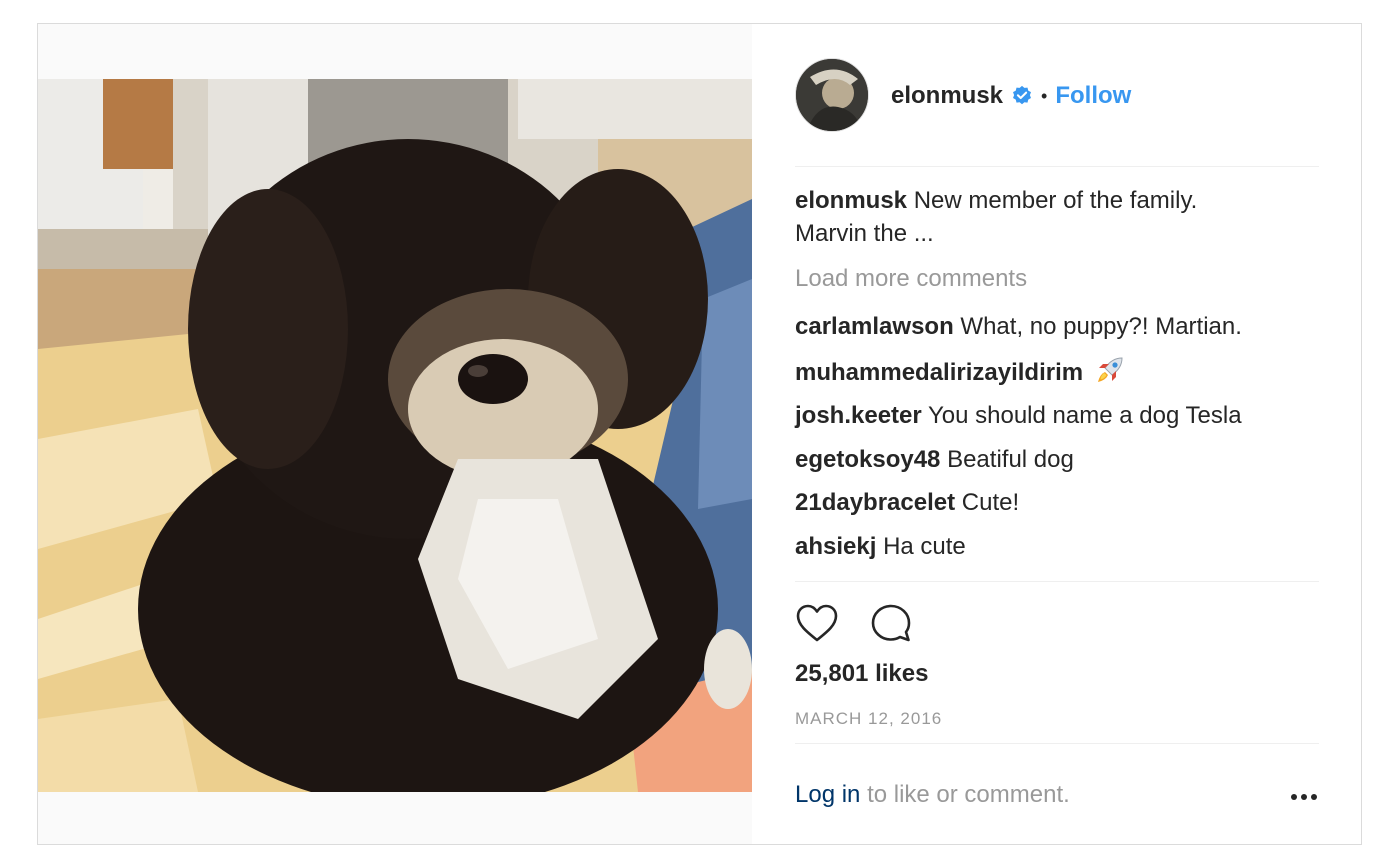  I want to click on post-header: elonmusk • Follow, so click(1057, 95).